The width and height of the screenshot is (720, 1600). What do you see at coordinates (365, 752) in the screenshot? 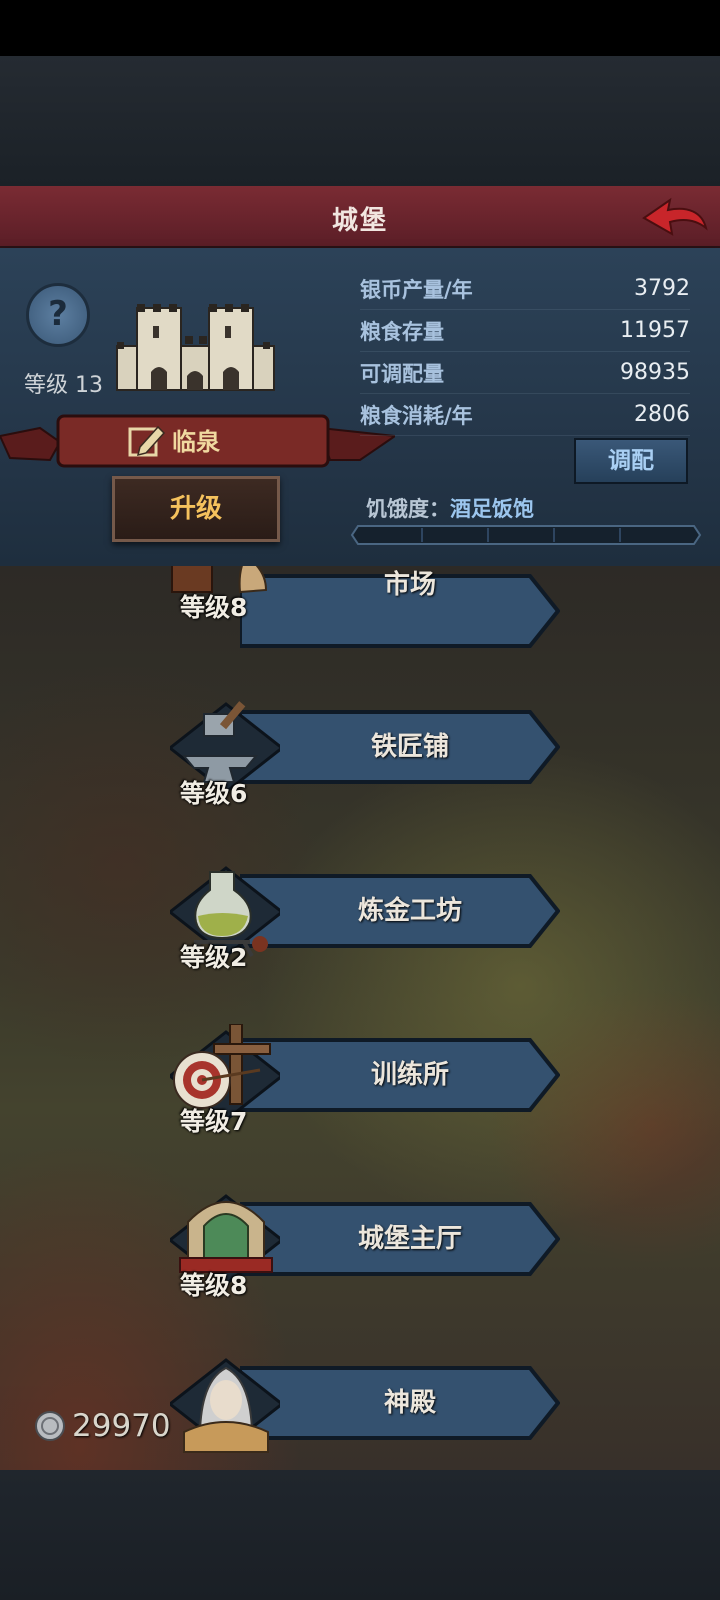
I see `building-blacksmith: 铁匠铺 等级6` at bounding box center [365, 752].